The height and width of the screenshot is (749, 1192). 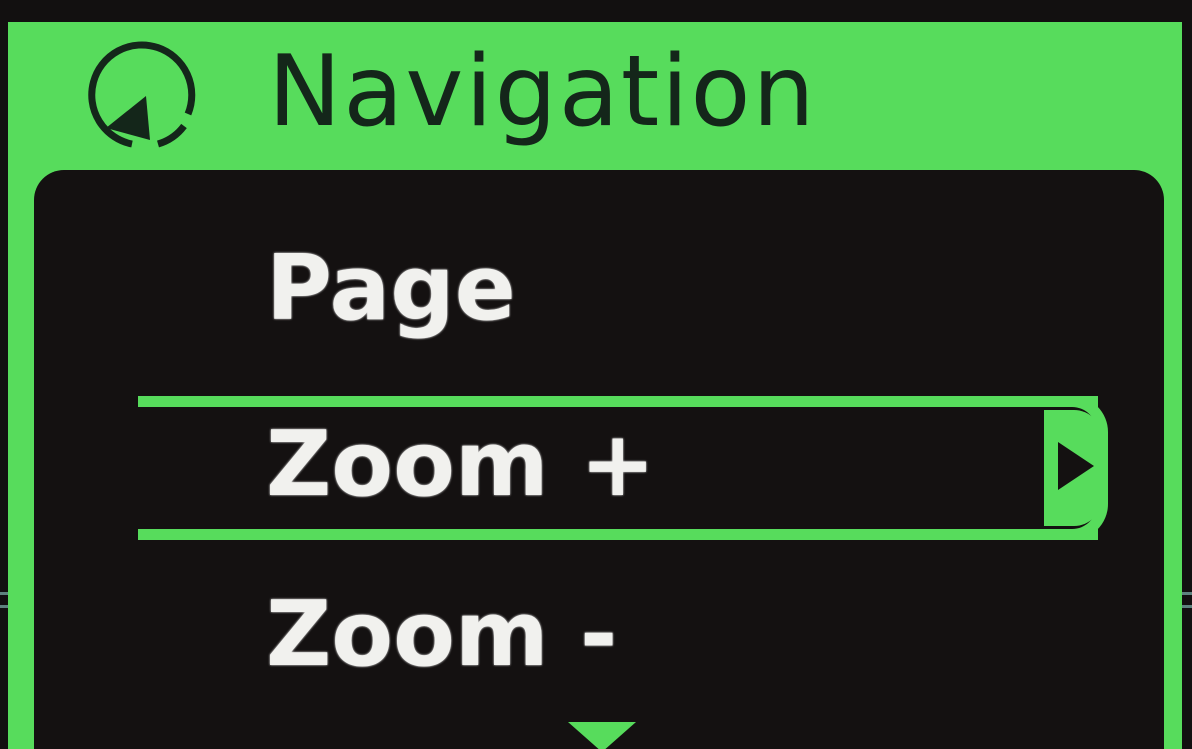 I want to click on selection-highlight-top, so click(x=618, y=401).